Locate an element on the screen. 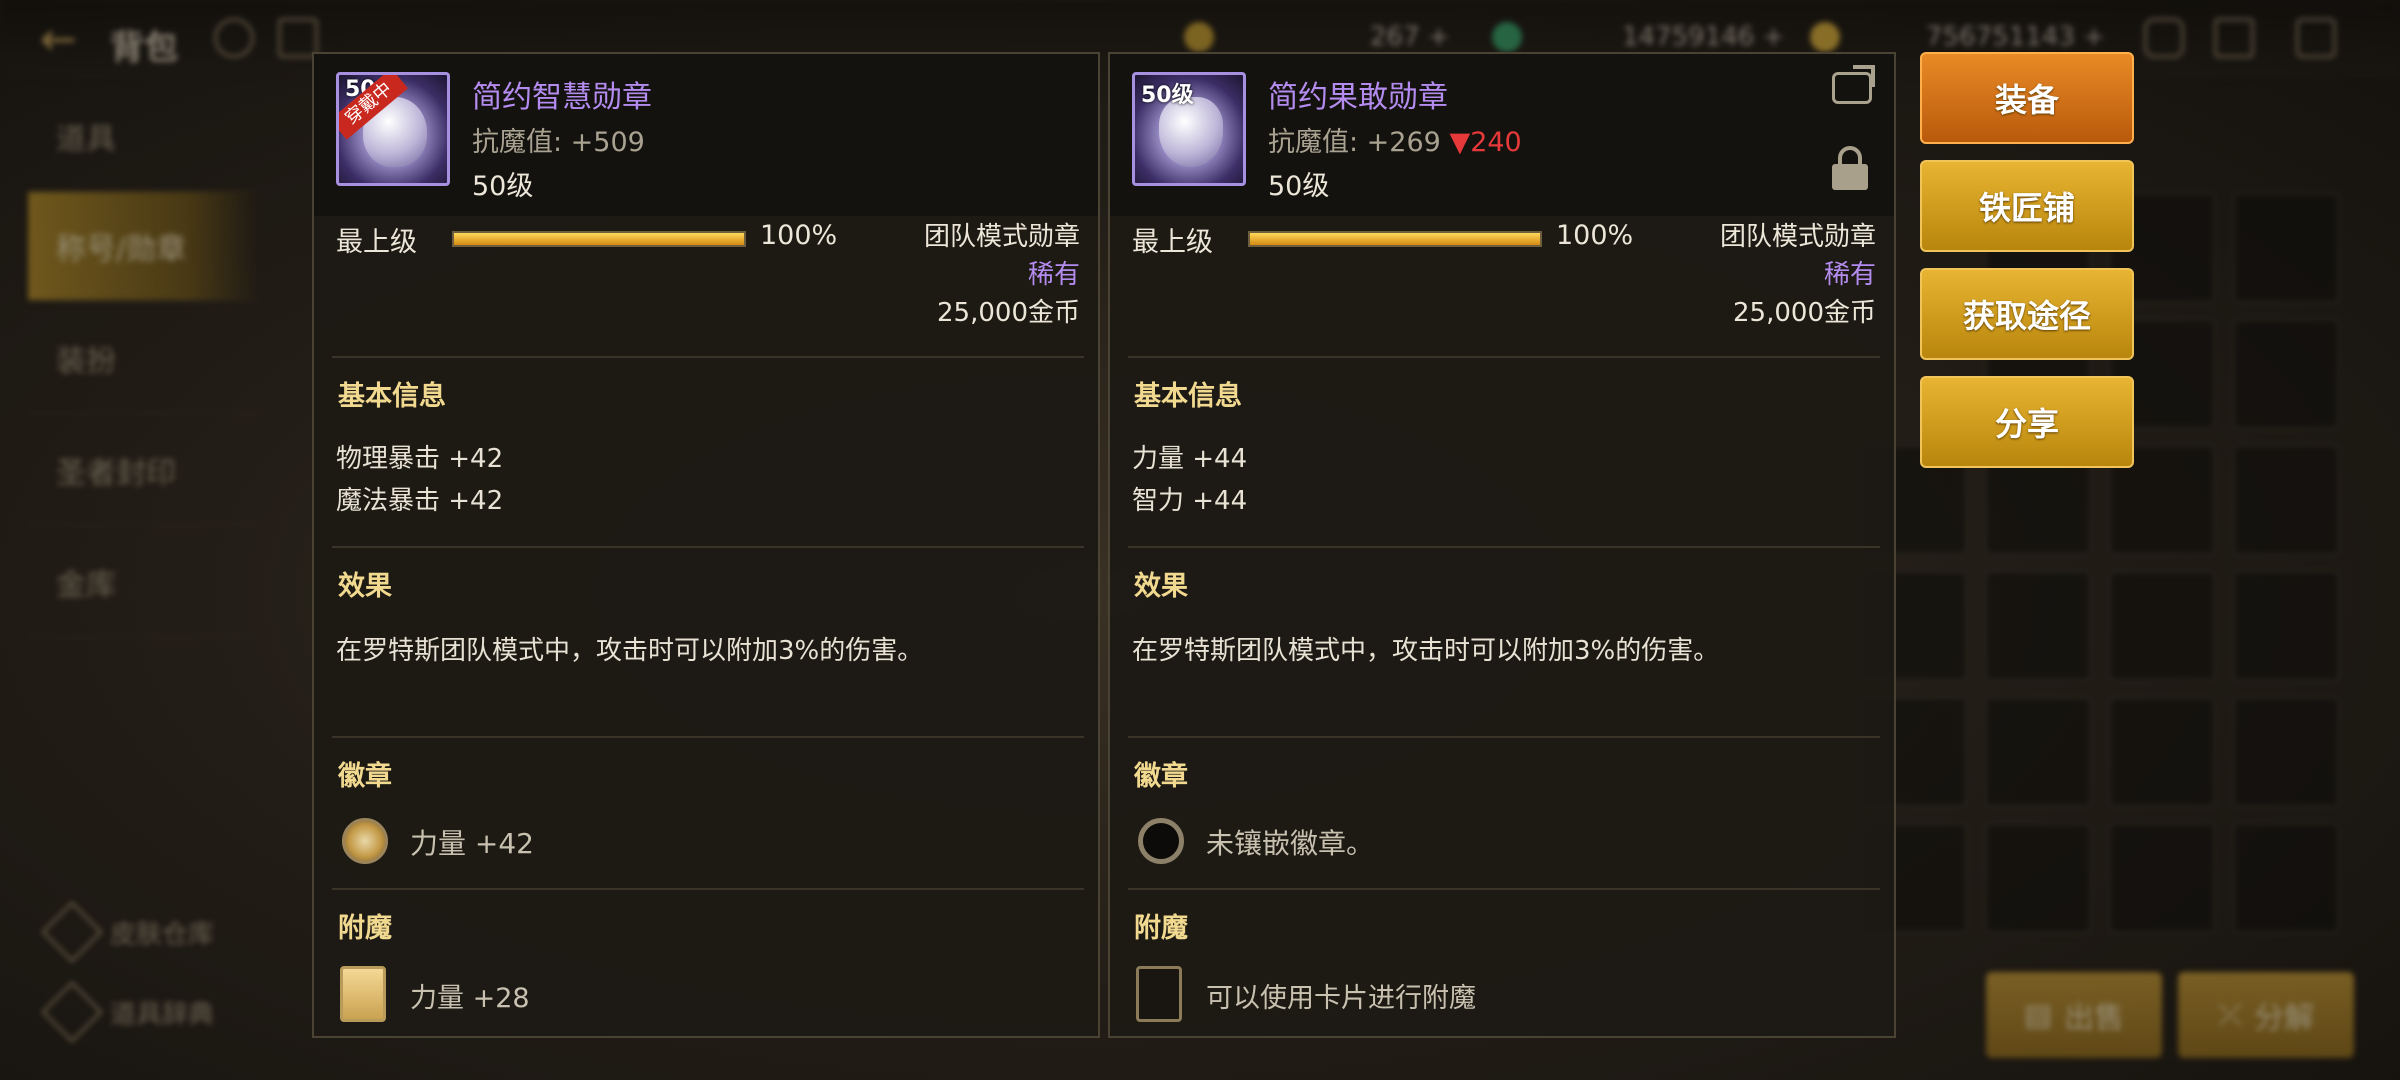  effect-text: 在罗特斯团队模式中，攻击时可以附加3%的伤害。 is located at coordinates (1426, 651).